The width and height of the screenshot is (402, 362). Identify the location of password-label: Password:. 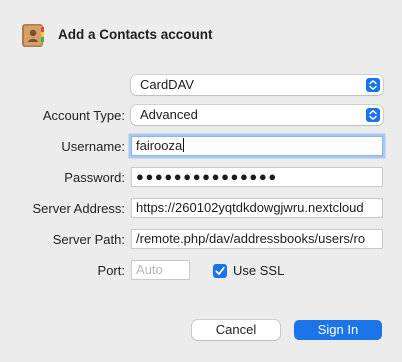
(94, 177).